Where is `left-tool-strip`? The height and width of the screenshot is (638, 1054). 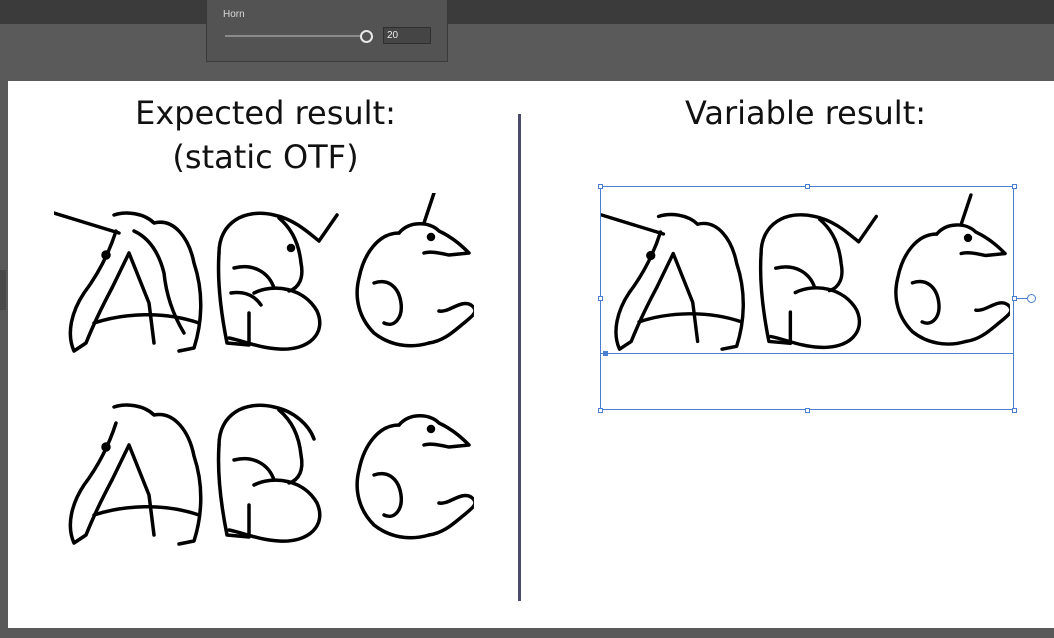
left-tool-strip is located at coordinates (3, 290).